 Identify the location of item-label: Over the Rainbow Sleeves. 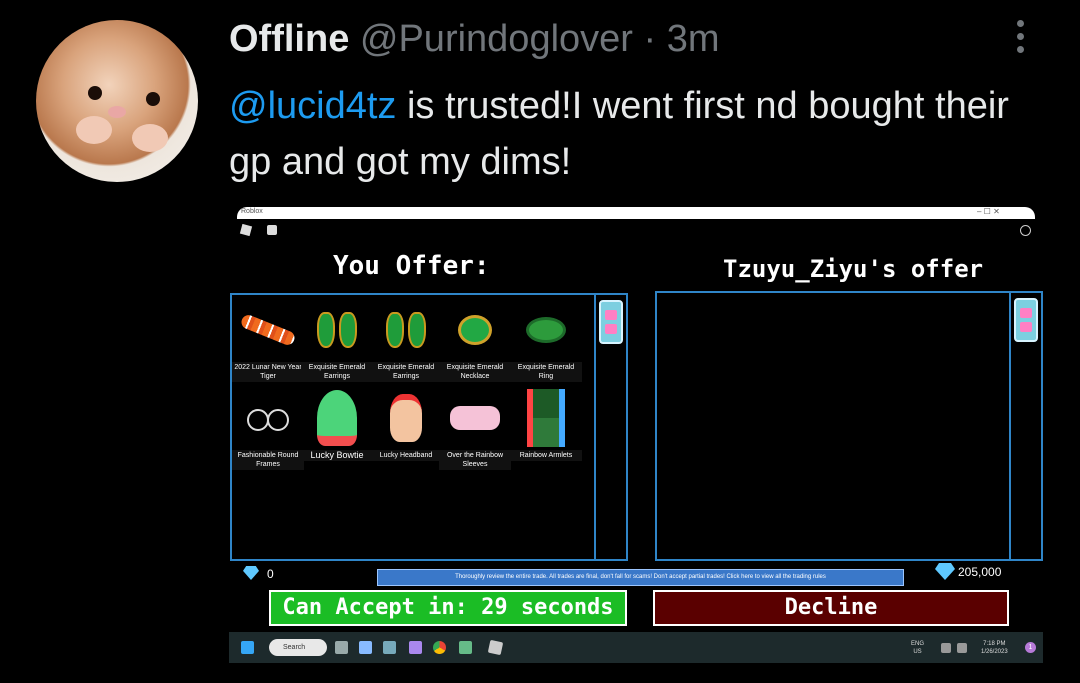
(475, 460).